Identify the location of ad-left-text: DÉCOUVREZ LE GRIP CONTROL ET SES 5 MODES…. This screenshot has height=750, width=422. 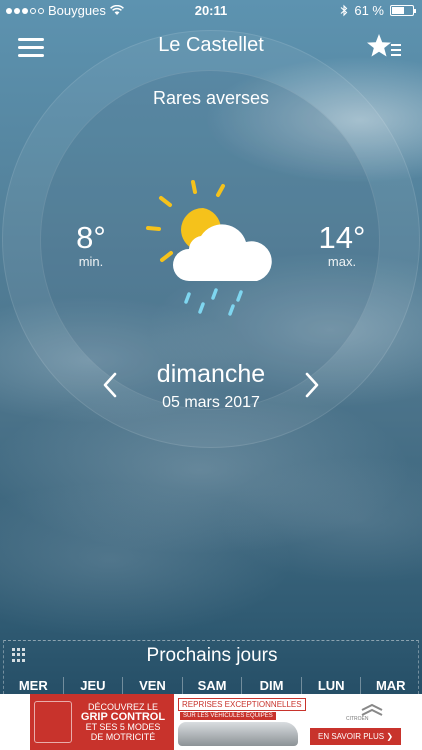
(123, 722).